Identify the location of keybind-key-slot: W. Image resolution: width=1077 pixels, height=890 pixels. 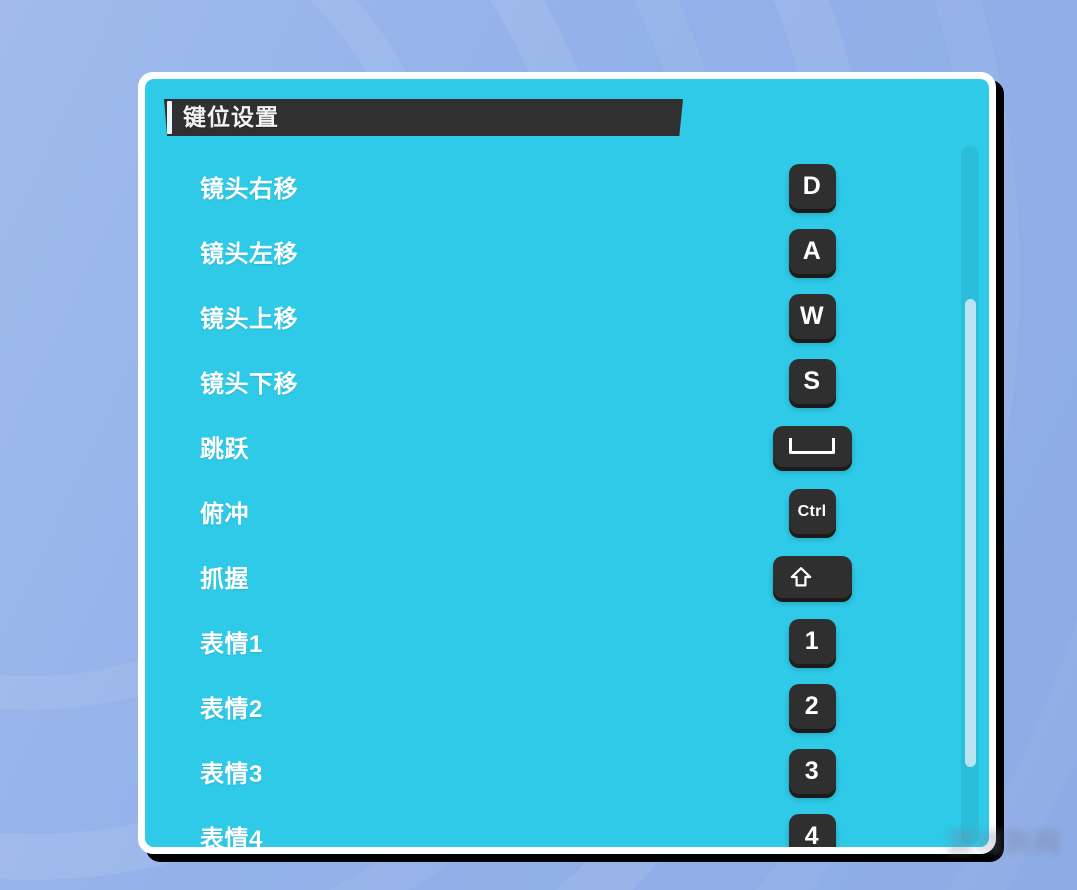
(812, 316).